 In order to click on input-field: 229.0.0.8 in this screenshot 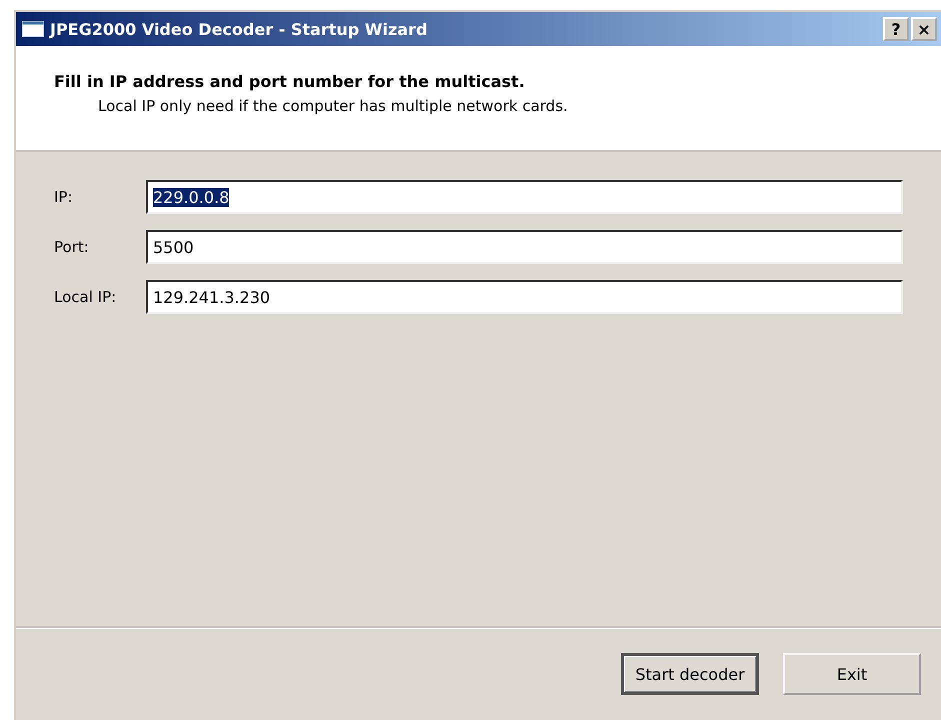, I will do `click(524, 197)`.